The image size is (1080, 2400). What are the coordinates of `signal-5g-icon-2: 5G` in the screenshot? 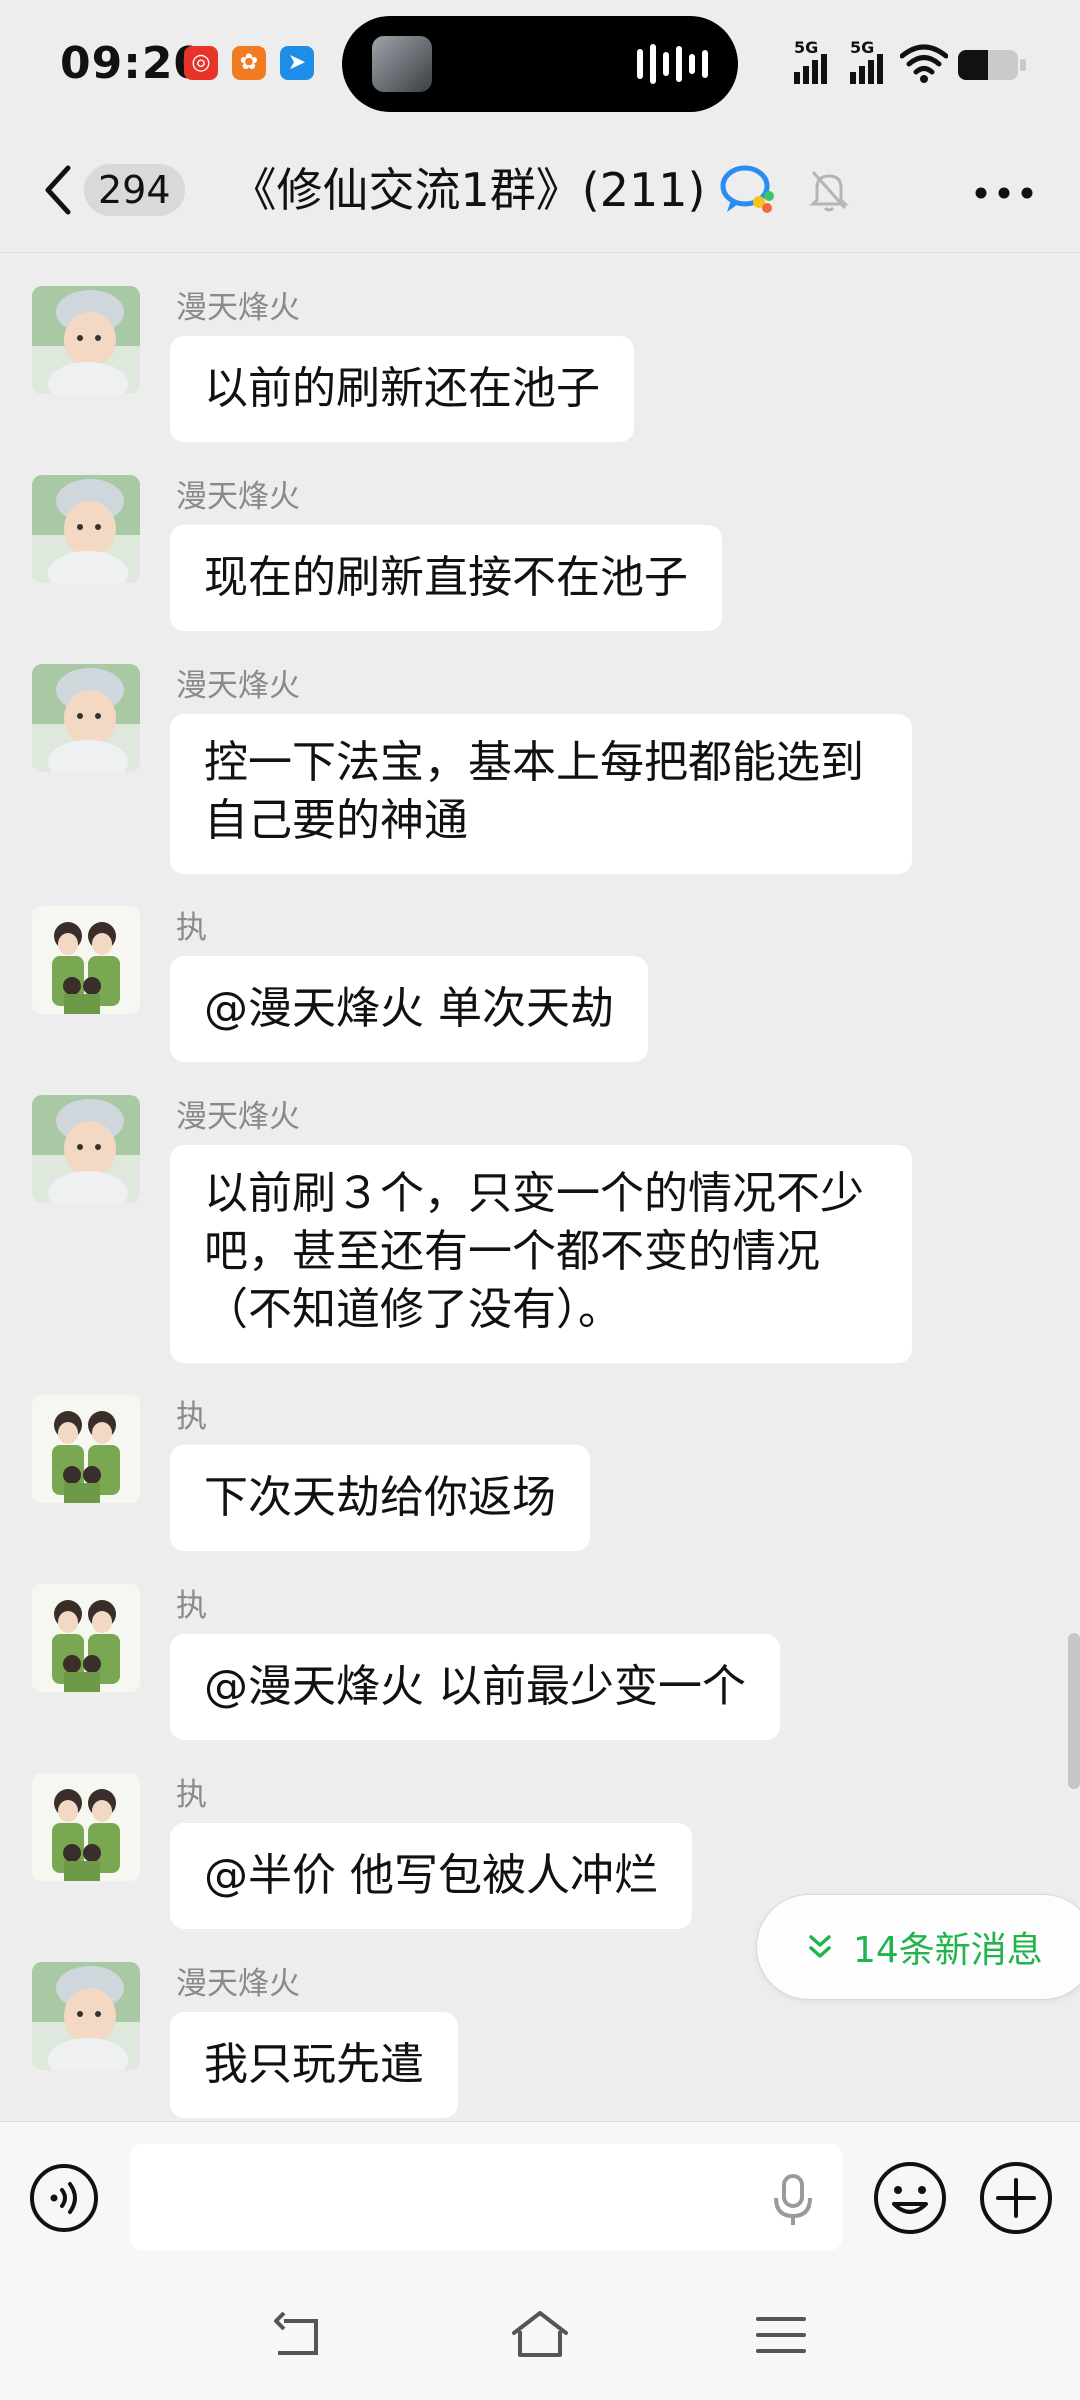 It's located at (866, 61).